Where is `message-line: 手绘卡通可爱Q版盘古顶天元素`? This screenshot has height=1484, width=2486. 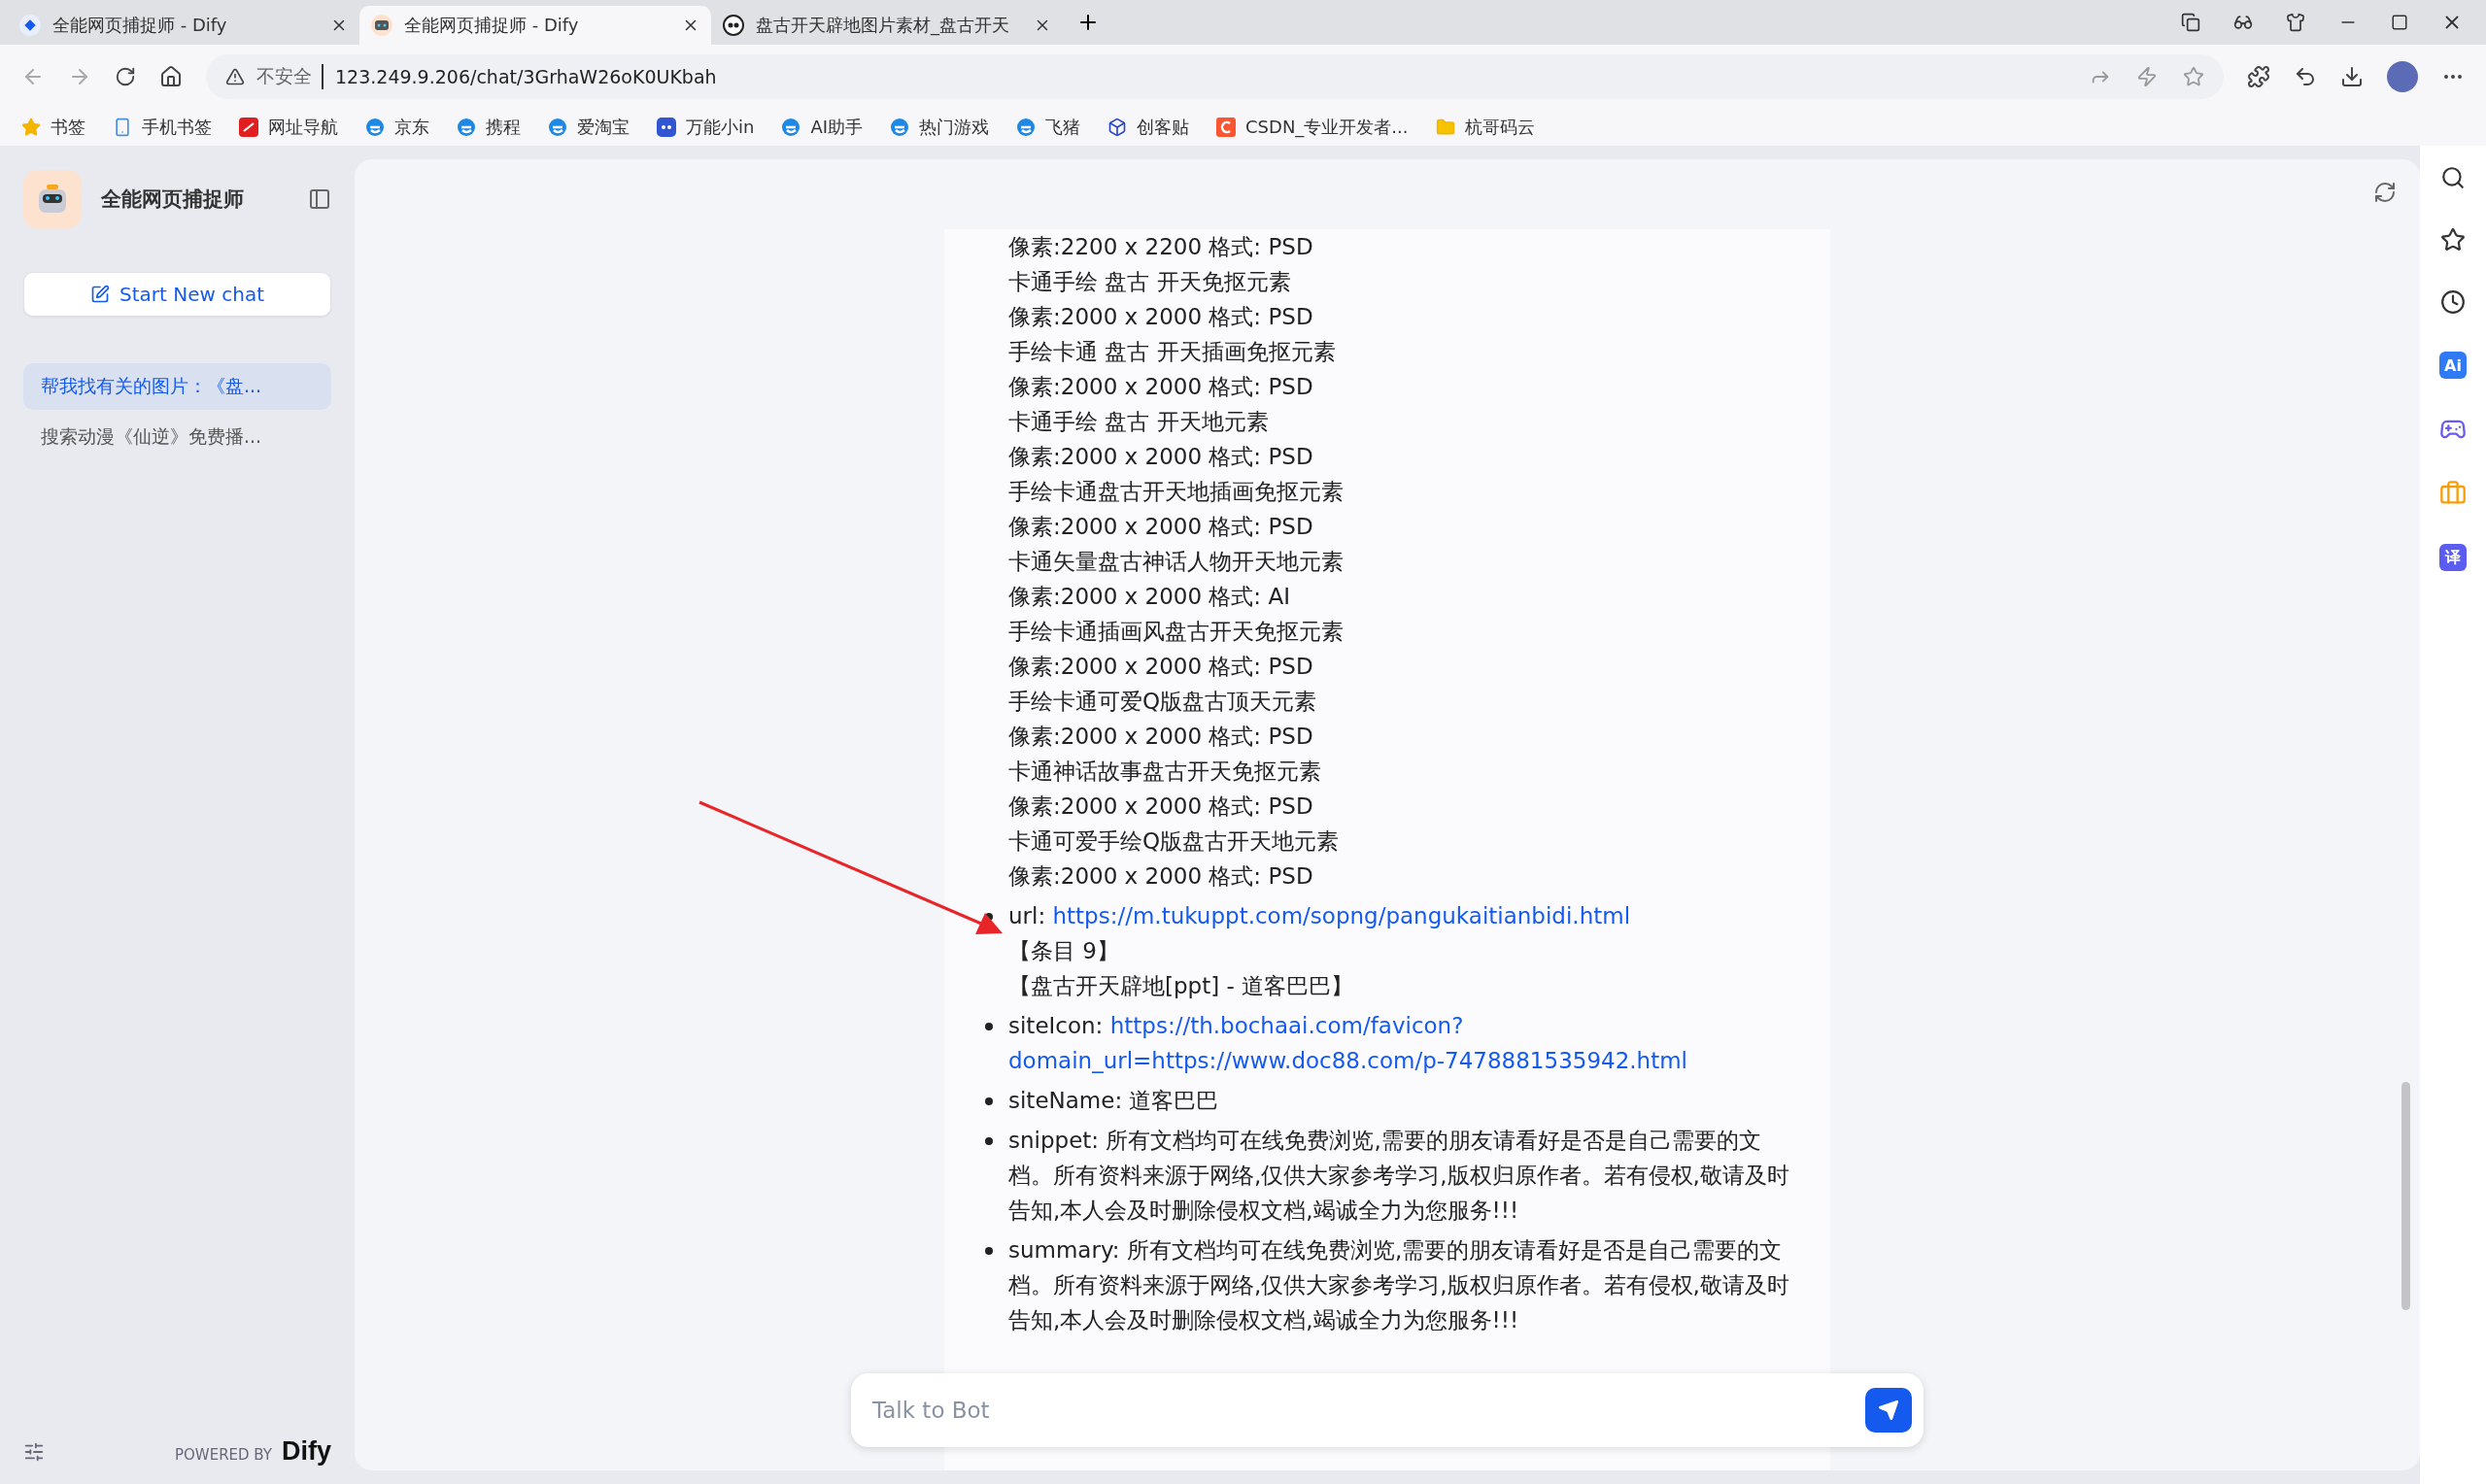
message-line: 手绘卡通可爱Q版盘古顶天元素 is located at coordinates (1163, 702).